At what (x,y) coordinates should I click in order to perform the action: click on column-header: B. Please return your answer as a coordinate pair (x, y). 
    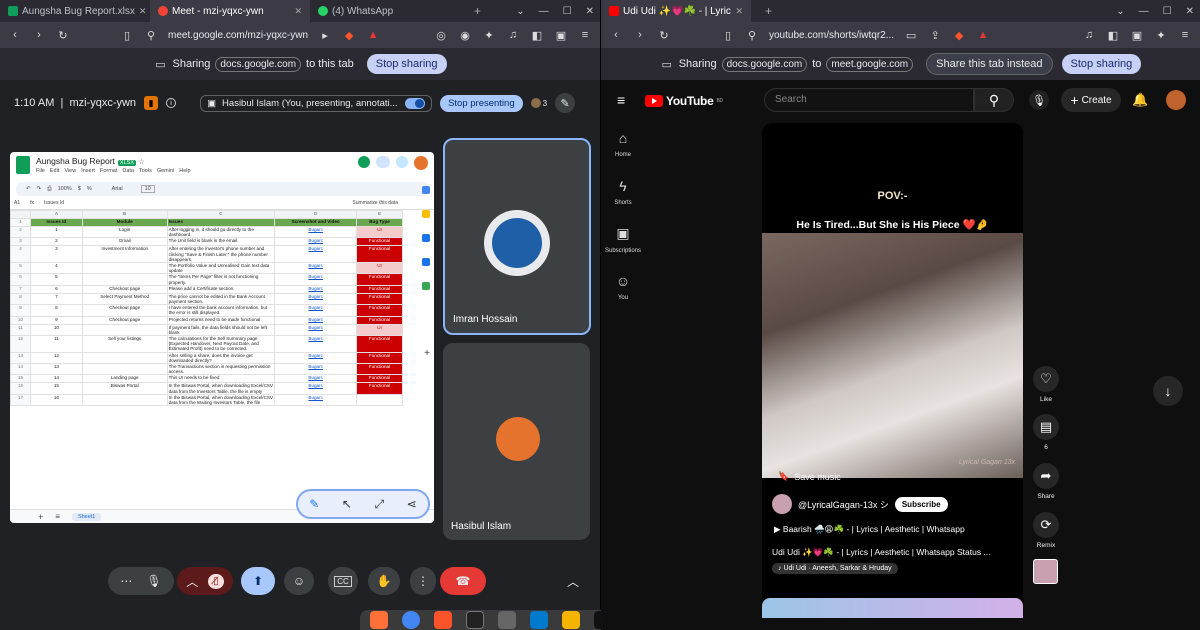
    Looking at the image, I should click on (124, 214).